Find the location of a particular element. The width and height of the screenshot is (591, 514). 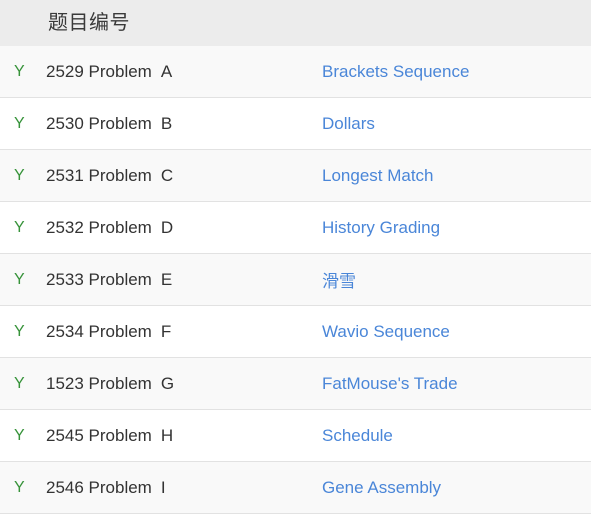

problem-title-link: Brackets Sequence is located at coordinates (394, 72).